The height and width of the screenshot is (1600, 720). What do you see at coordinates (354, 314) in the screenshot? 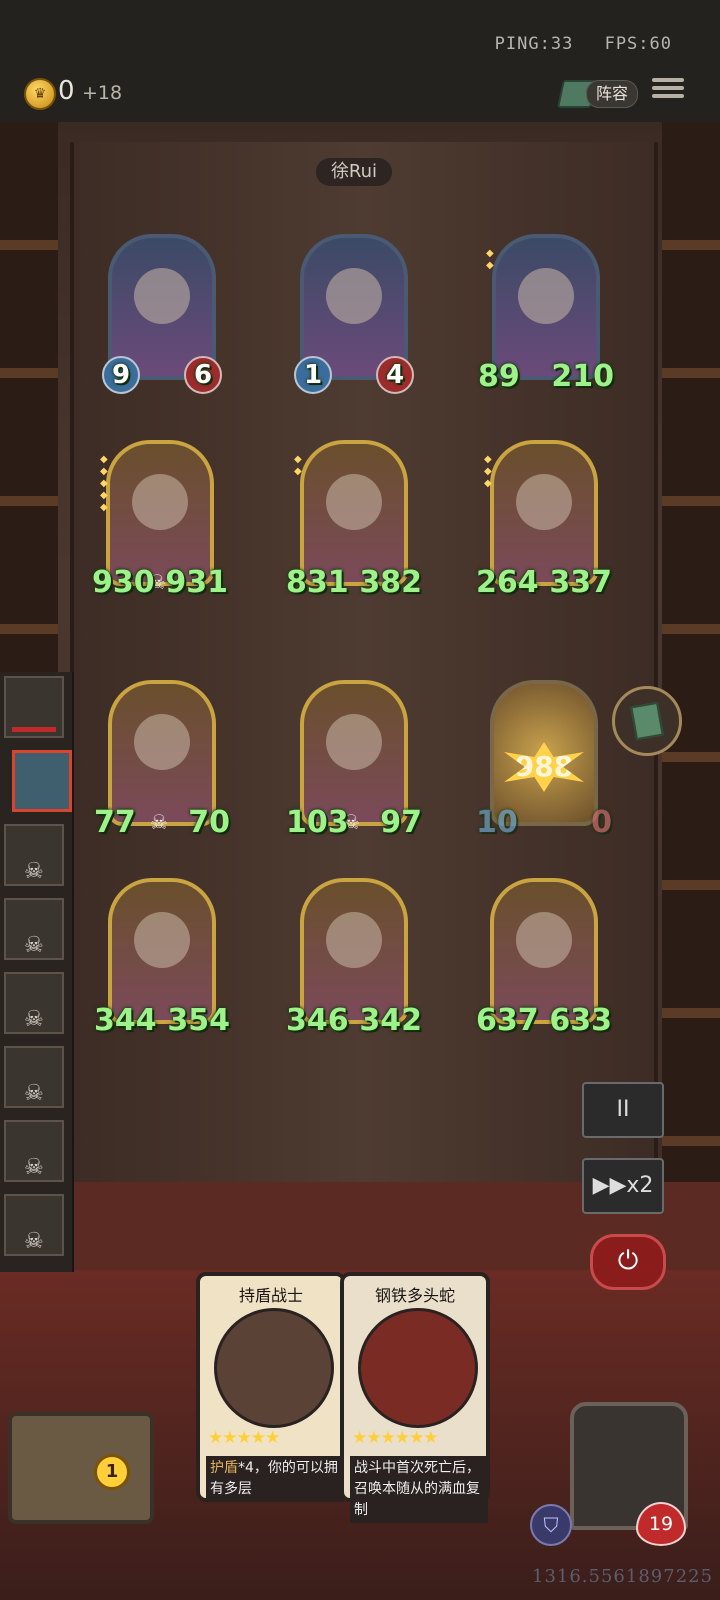
I see `unit-card: 1 4` at bounding box center [354, 314].